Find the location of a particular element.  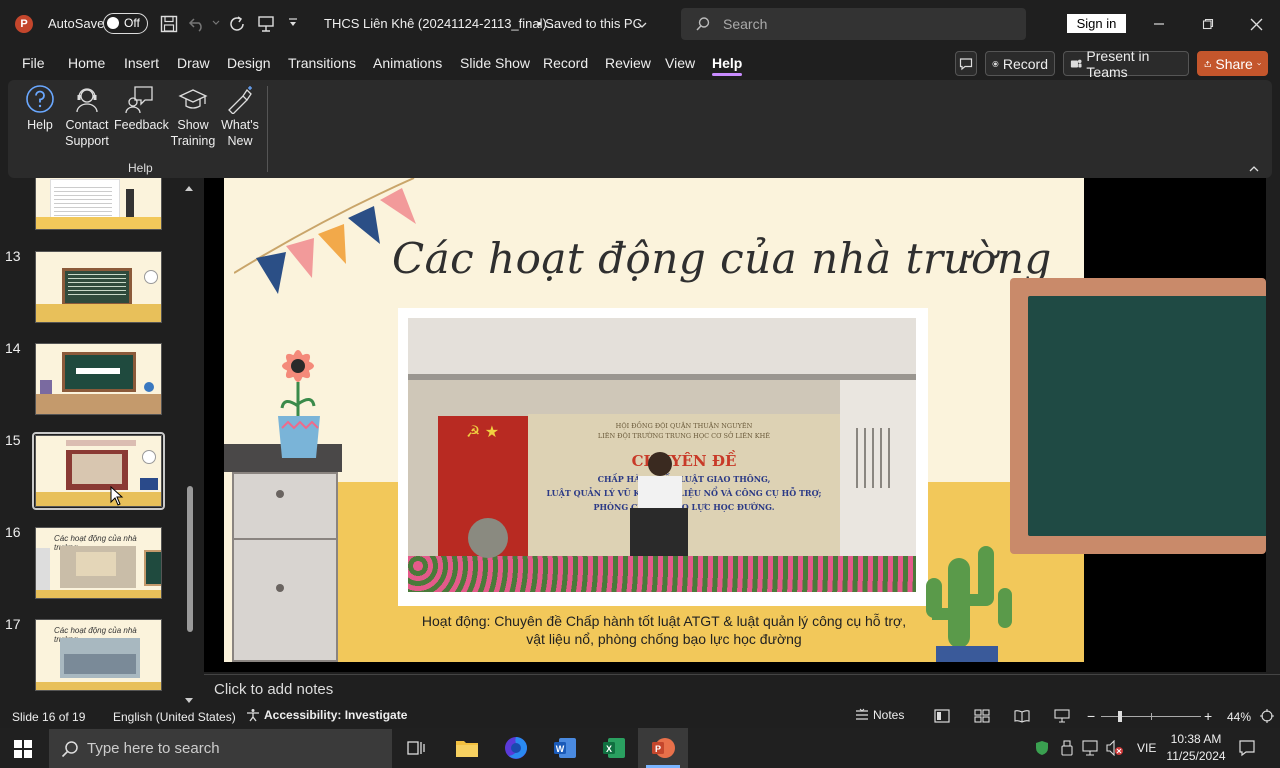

accessibility-label: Accessibility: Investigate is located at coordinates (336, 715).